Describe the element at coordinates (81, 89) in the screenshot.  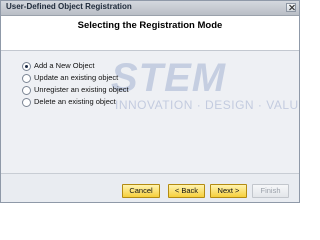
I see `option-label: Unregister an existing object` at that location.